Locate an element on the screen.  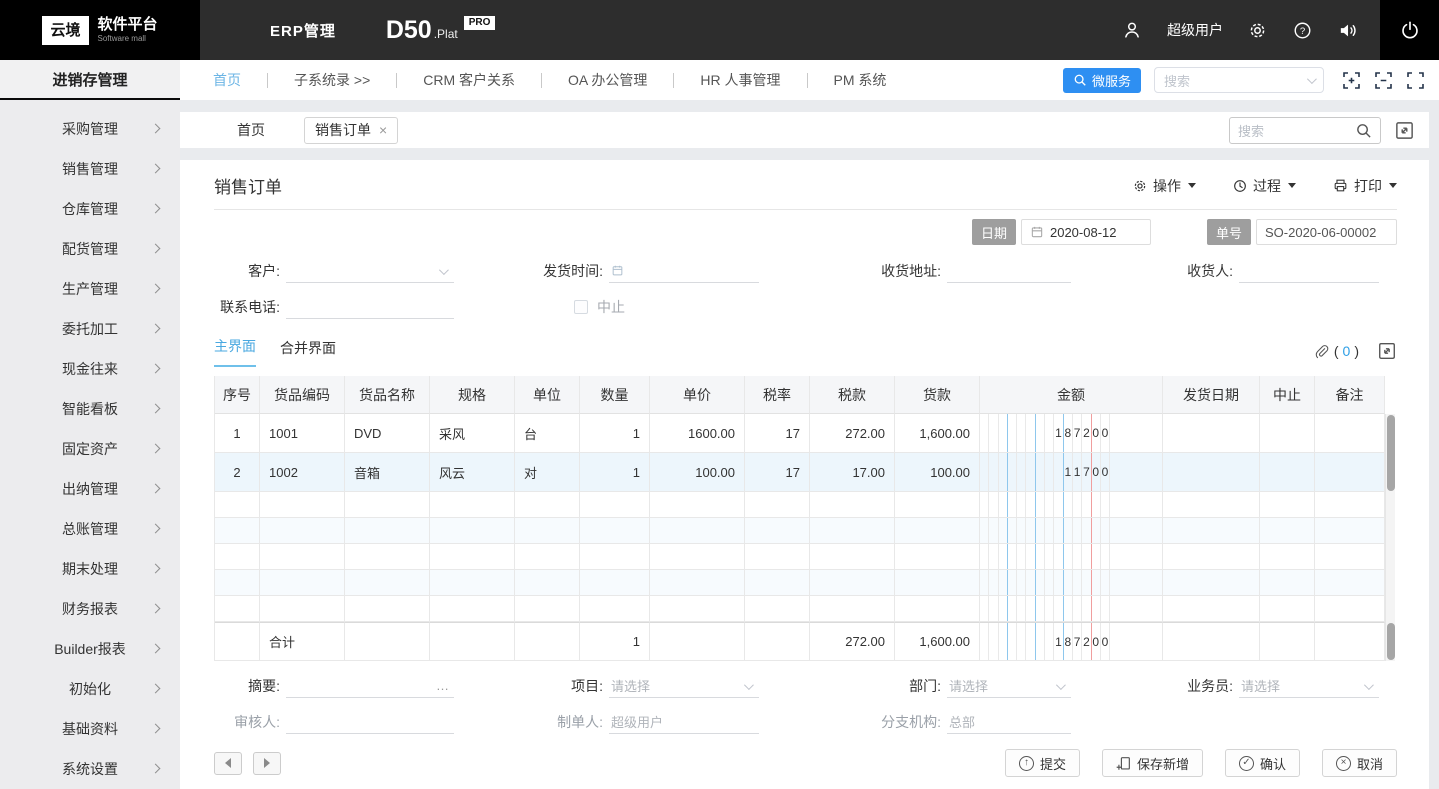
table-row-0-cell-10: 187200 is located at coordinates (1071, 433).